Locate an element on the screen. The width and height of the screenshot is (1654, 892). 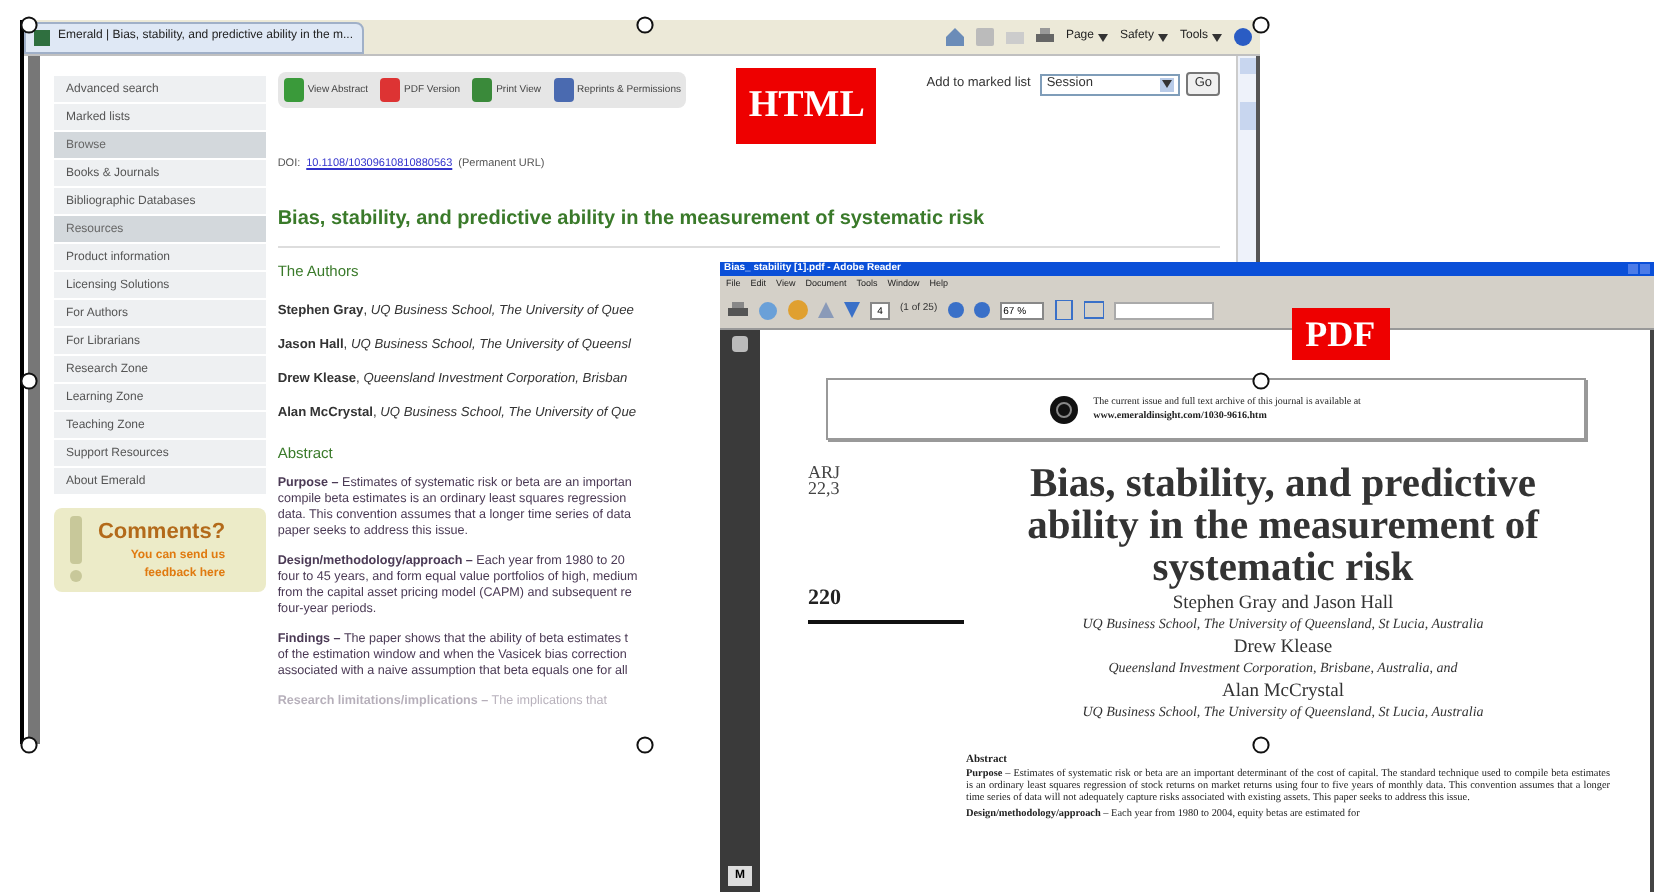
journal-ref: ARJ is located at coordinates (825, 472).